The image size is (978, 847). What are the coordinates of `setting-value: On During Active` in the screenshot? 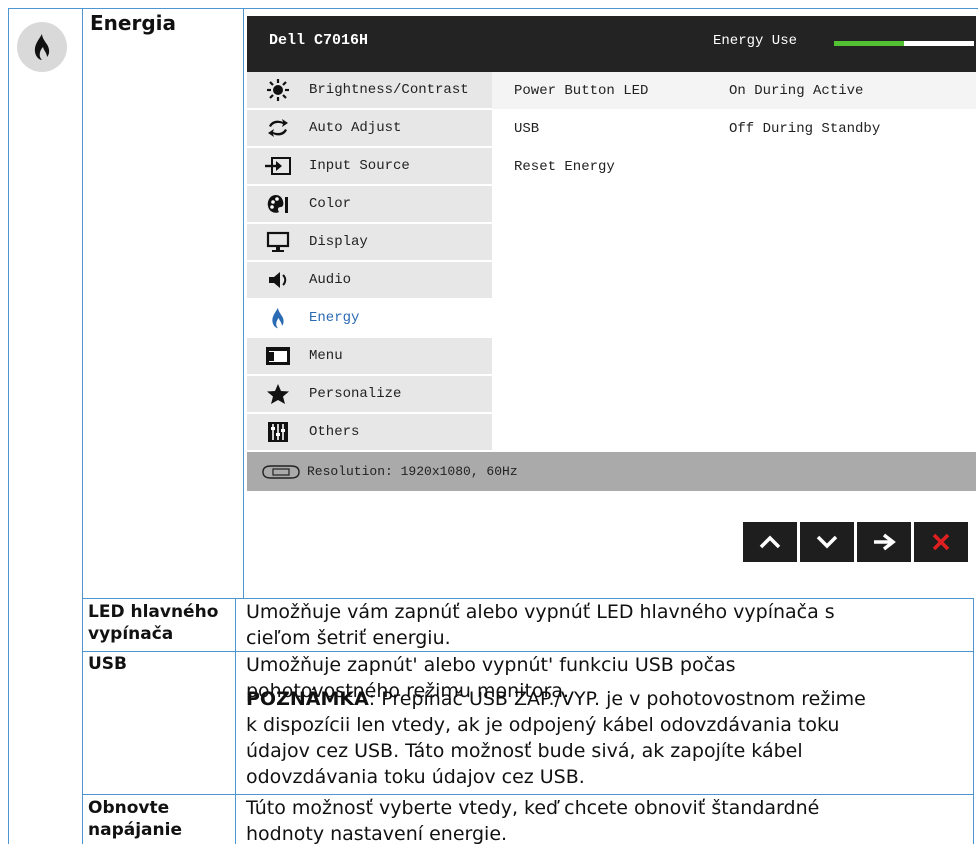 It's located at (796, 90).